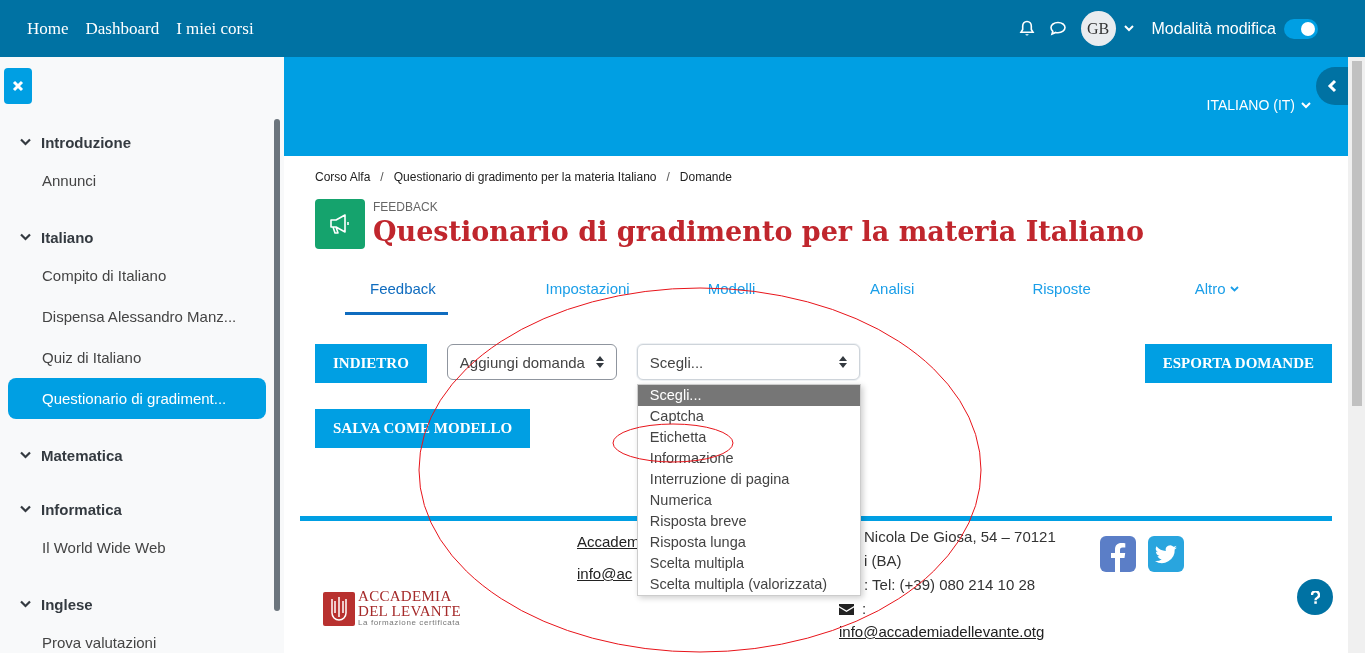  I want to click on nav-link: Dashboard, so click(122, 28).